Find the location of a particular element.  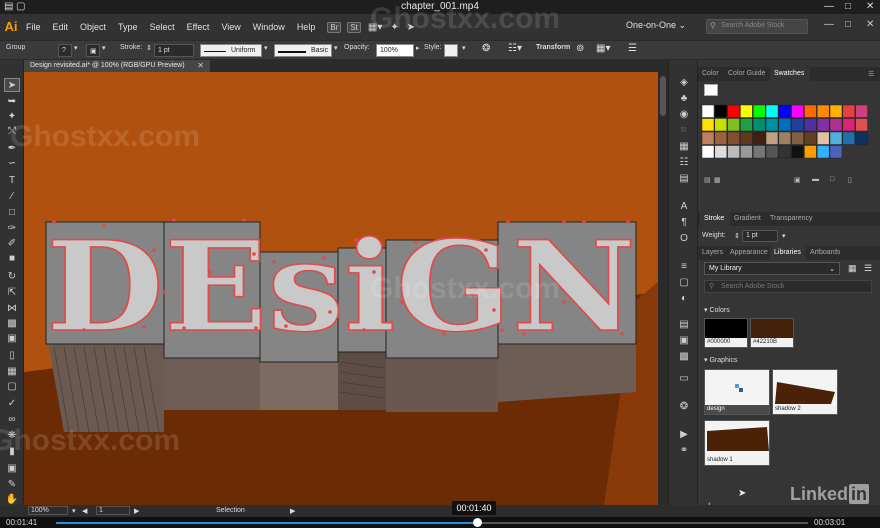

graphic-styles-panel-icon: ▦ is located at coordinates (684, 147).